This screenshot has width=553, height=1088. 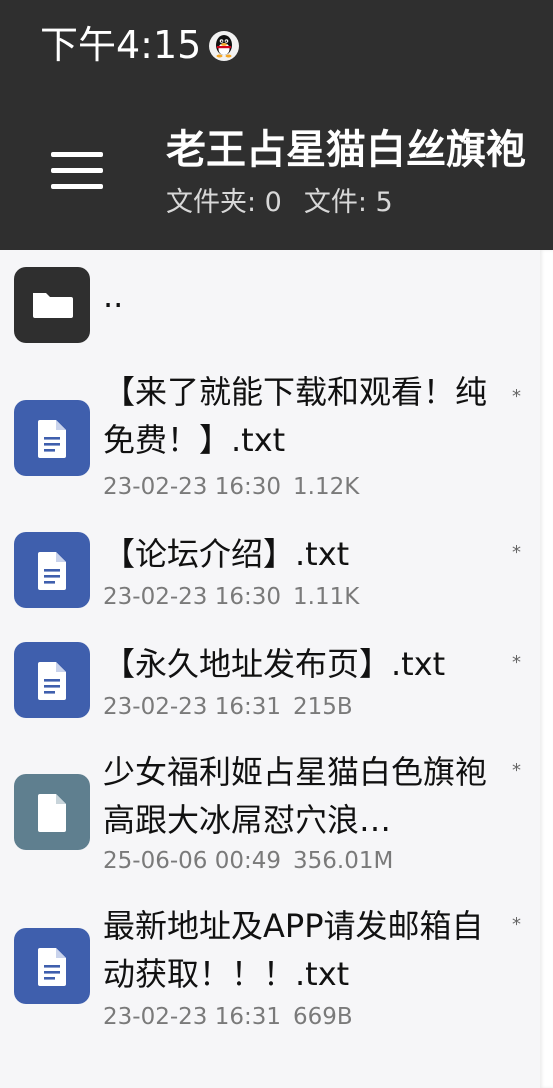 I want to click on qq-penguin-icon, so click(x=224, y=46).